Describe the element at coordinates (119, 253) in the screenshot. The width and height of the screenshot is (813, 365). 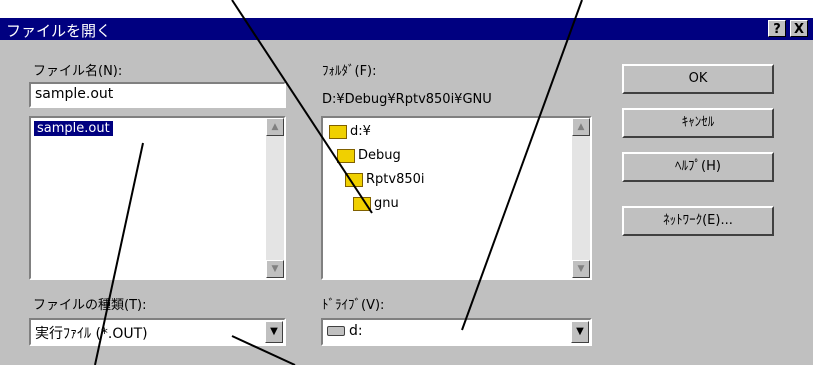
I see `pointer-line-filelist` at that location.